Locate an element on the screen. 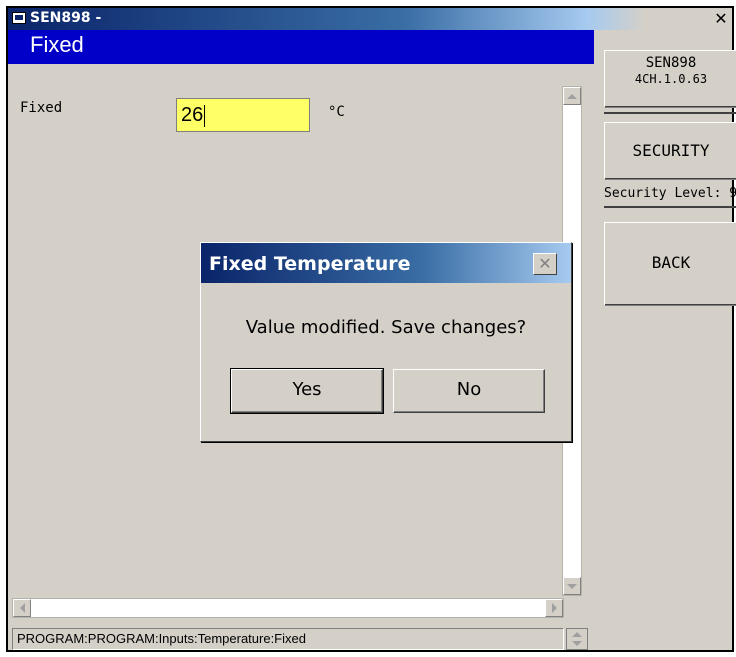 This screenshot has width=736, height=657. scroll-left-button is located at coordinates (22, 608).